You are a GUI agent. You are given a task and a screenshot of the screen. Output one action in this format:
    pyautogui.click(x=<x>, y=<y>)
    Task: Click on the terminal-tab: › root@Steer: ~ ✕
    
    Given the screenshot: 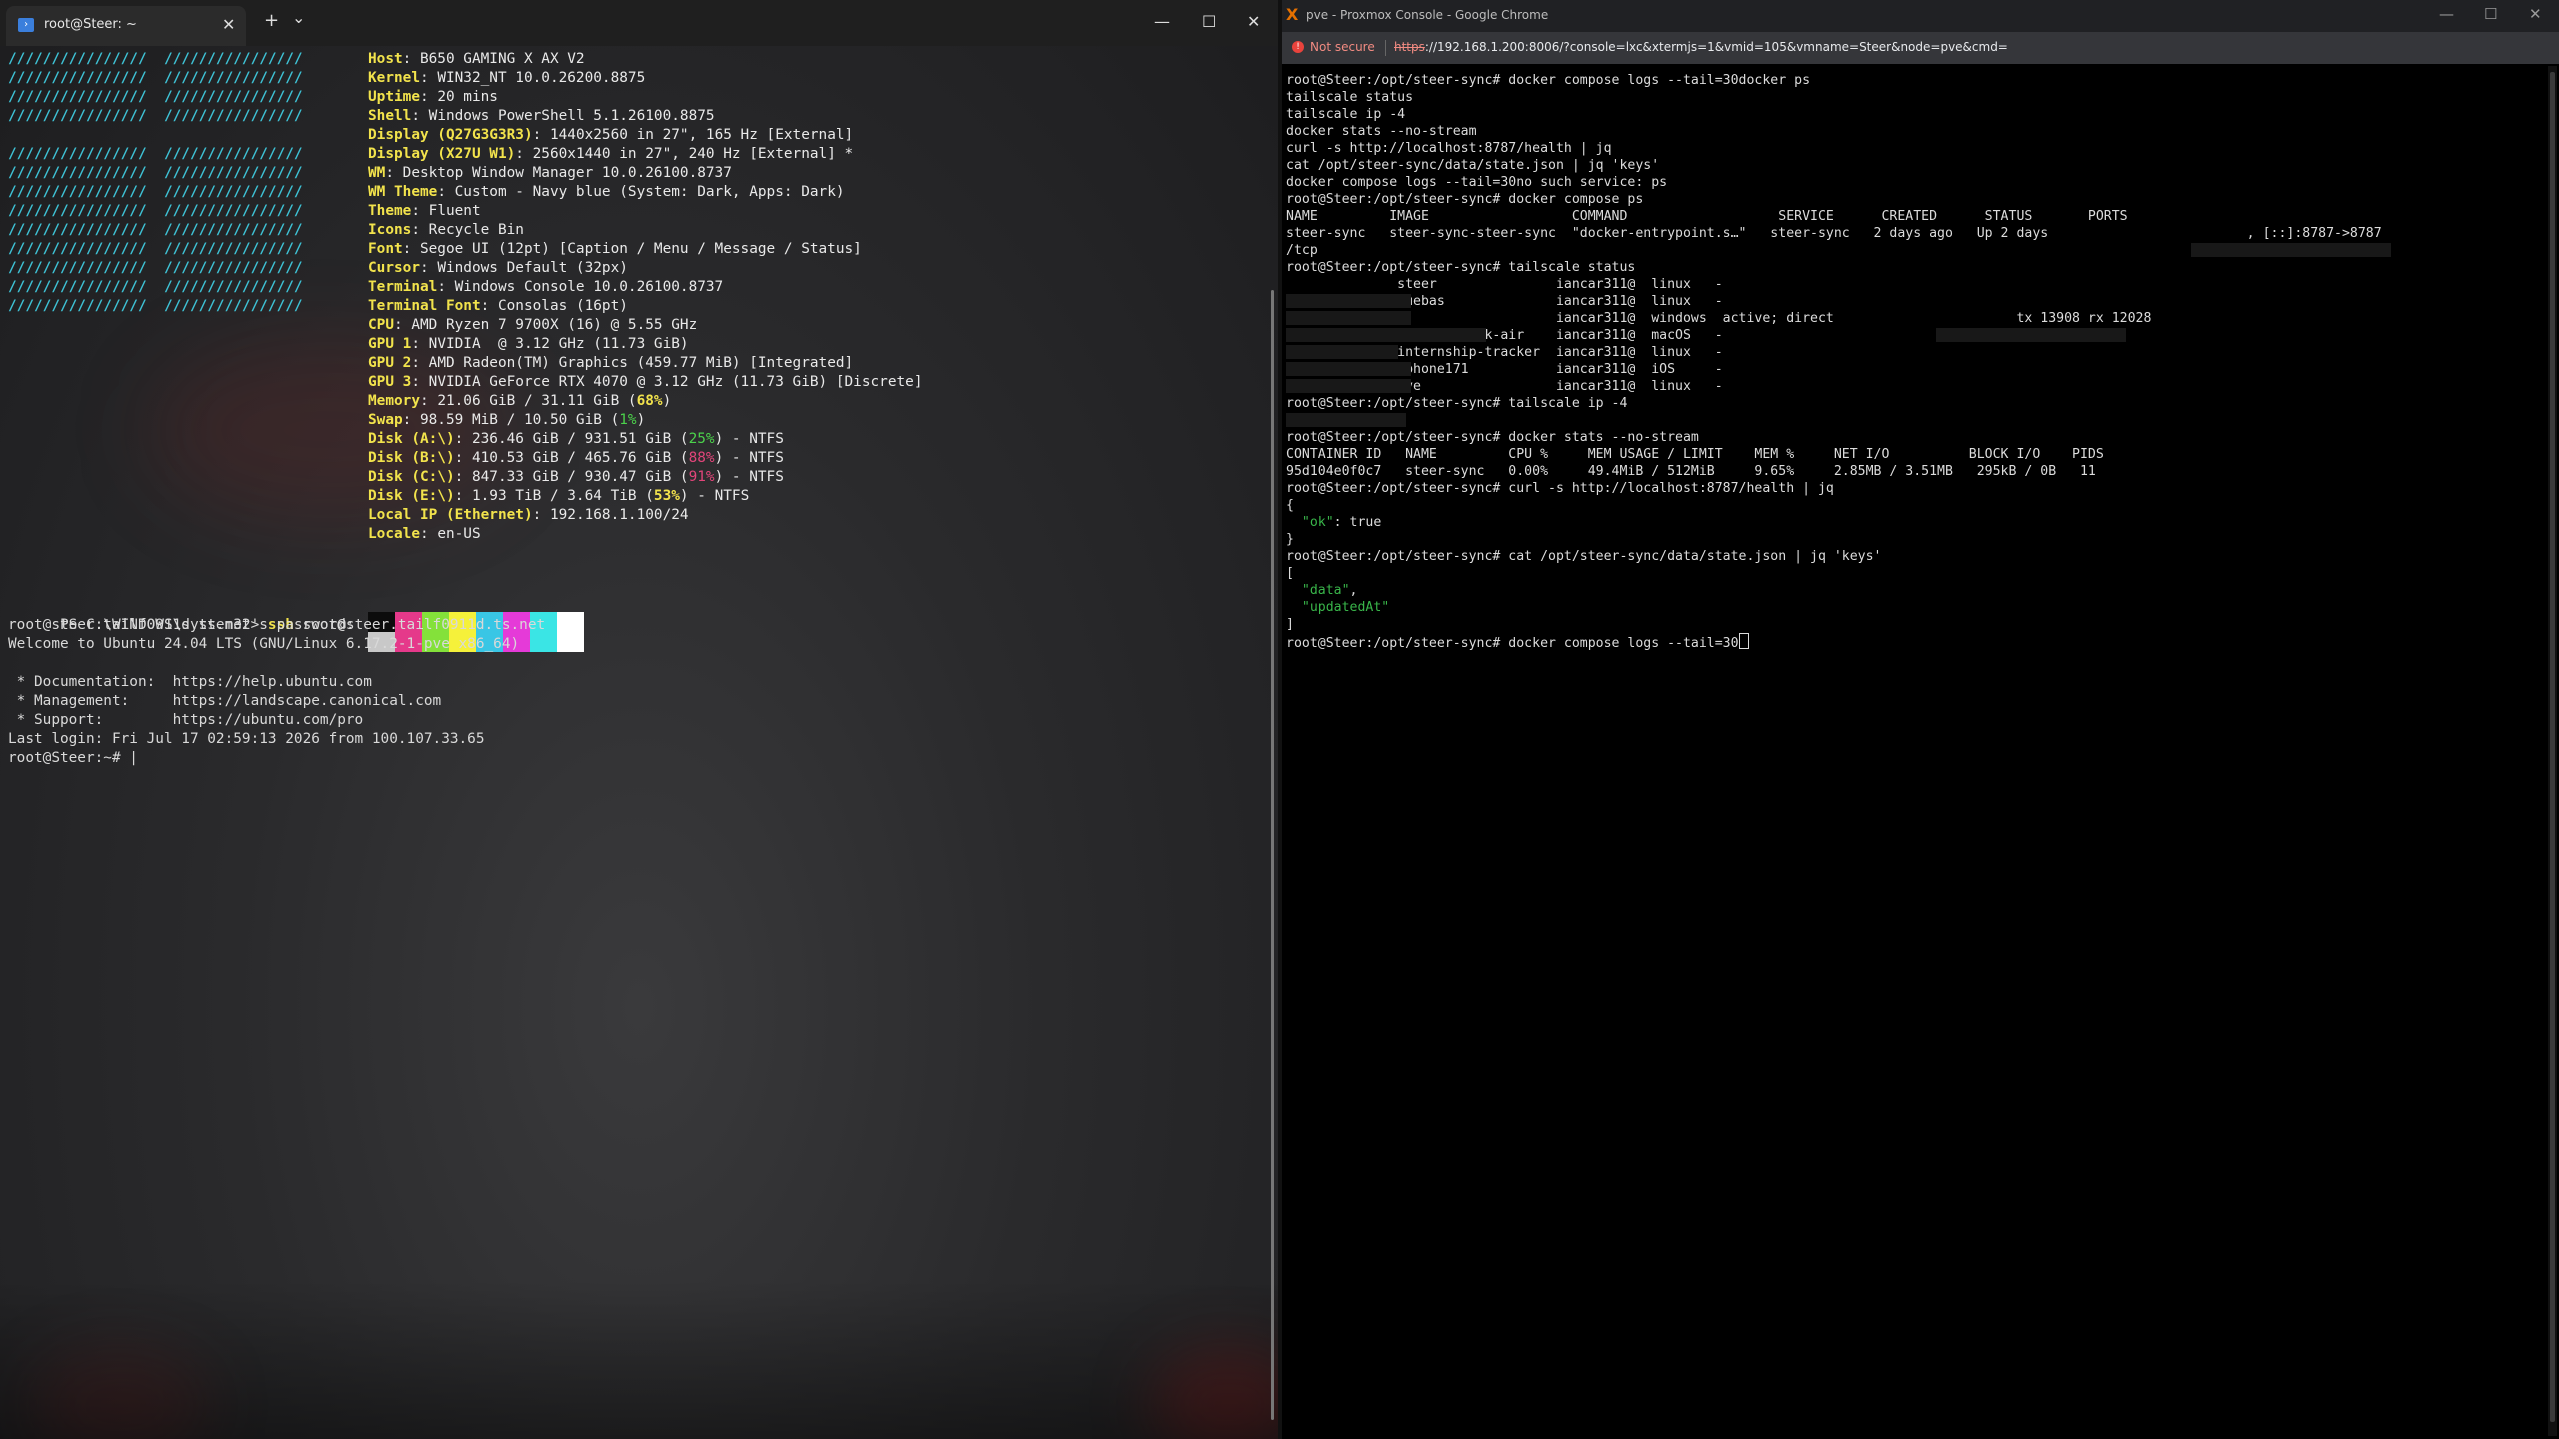 What is the action you would take?
    pyautogui.click(x=126, y=26)
    